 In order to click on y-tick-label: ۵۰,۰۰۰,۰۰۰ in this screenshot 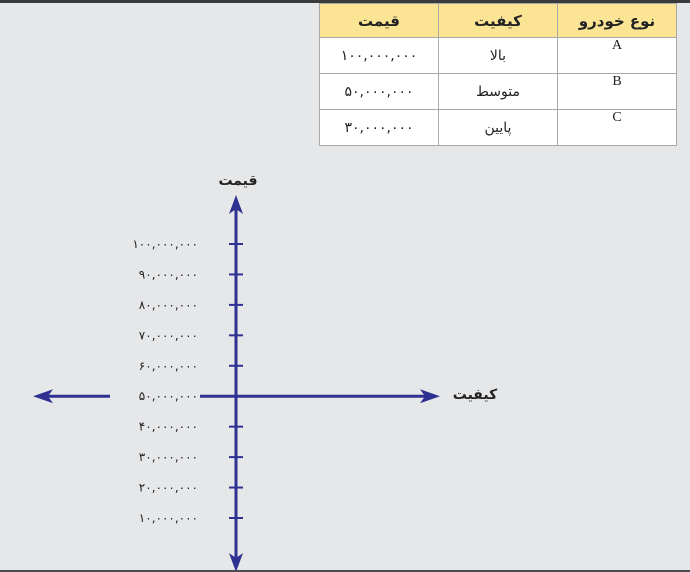, I will do `click(168, 396)`.